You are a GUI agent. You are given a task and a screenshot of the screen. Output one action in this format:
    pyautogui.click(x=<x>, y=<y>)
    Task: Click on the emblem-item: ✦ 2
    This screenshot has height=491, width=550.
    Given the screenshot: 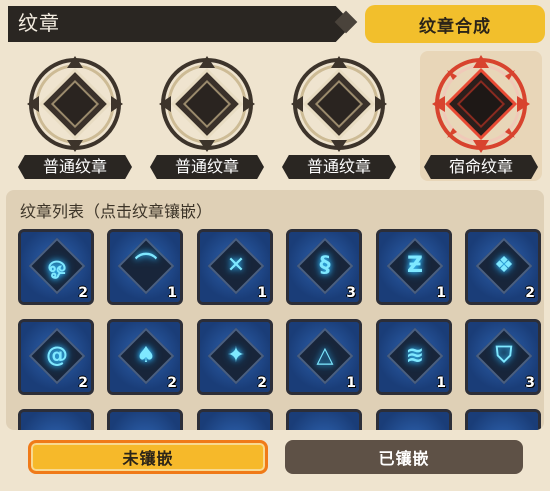 What is the action you would take?
    pyautogui.click(x=235, y=357)
    